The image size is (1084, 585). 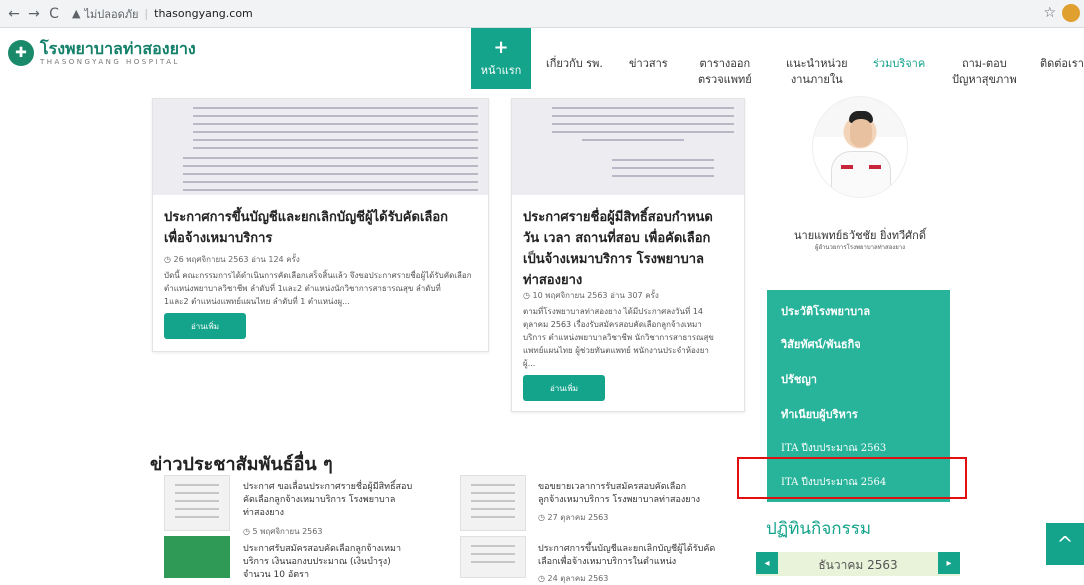 I want to click on url-text: thasongyang.com, so click(x=203, y=13).